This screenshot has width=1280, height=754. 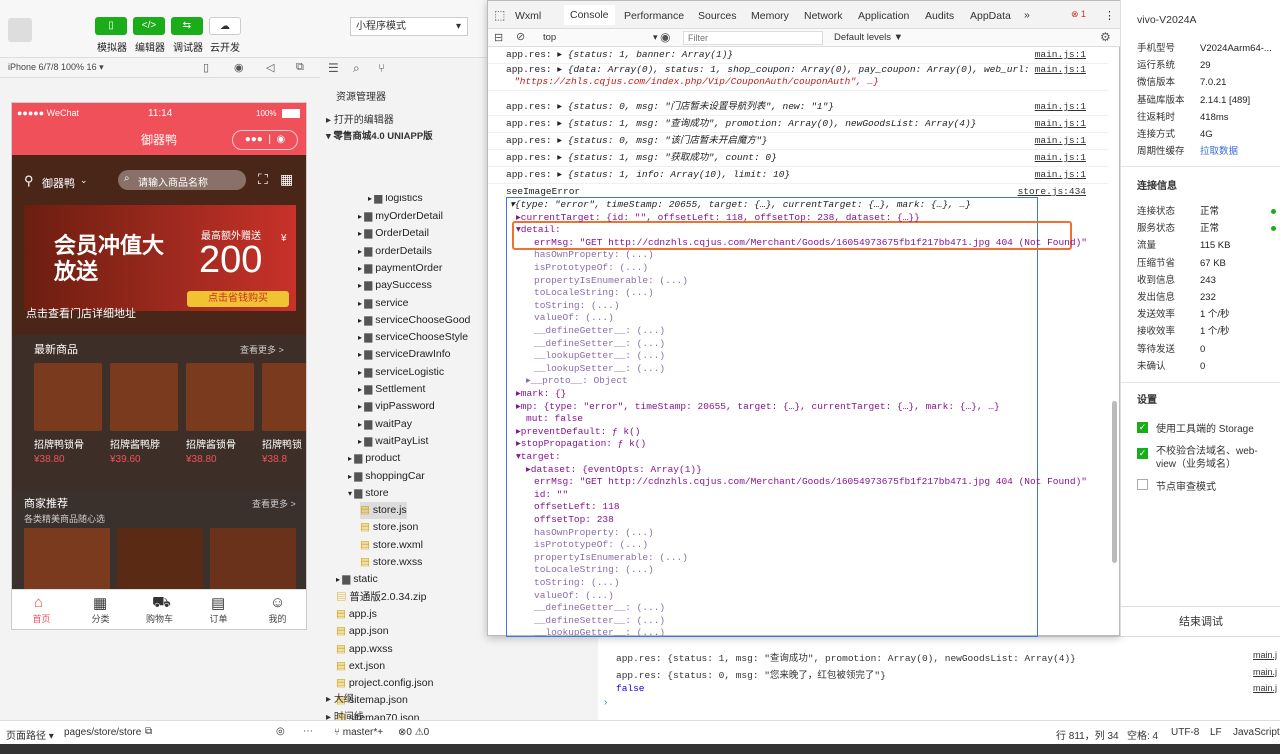 What do you see at coordinates (939, 16) in the screenshot?
I see `tab-audits: Audits` at bounding box center [939, 16].